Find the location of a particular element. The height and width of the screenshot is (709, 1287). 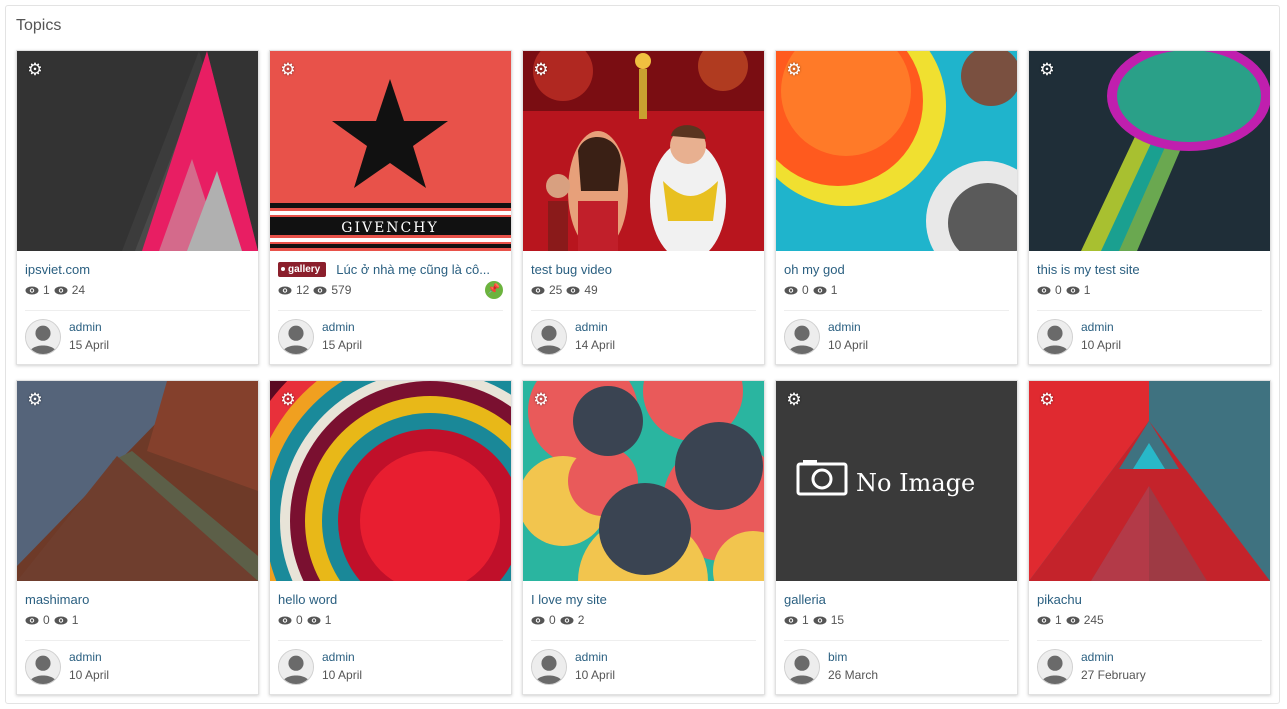

topic-title: this is my test site is located at coordinates (1088, 269).